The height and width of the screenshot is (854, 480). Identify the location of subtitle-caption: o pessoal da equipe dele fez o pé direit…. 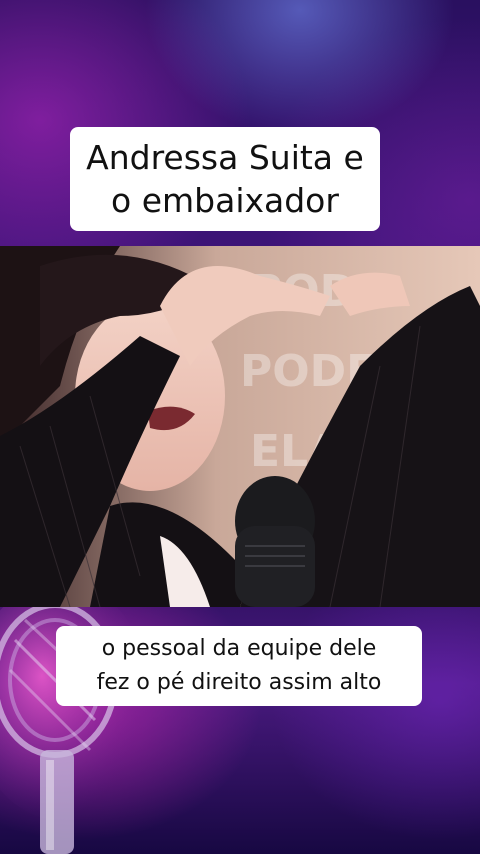
(239, 666).